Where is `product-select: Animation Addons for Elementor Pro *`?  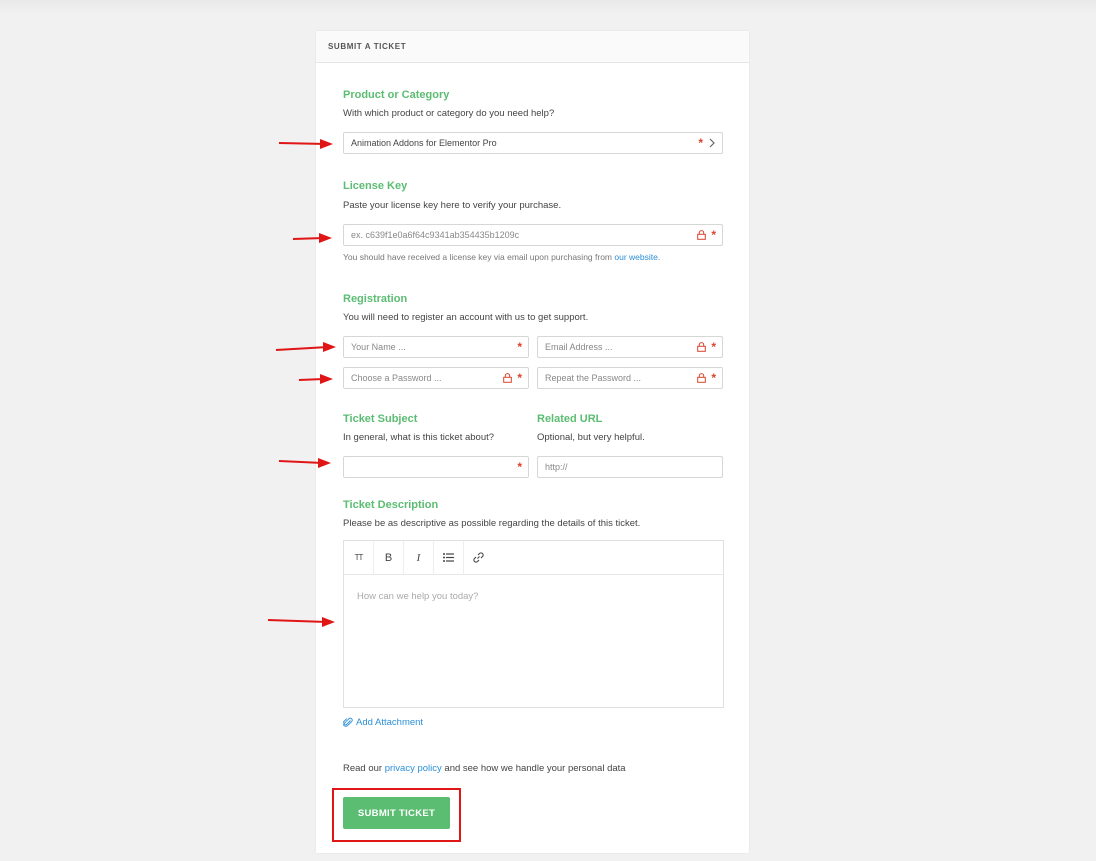
product-select: Animation Addons for Elementor Pro * is located at coordinates (533, 143).